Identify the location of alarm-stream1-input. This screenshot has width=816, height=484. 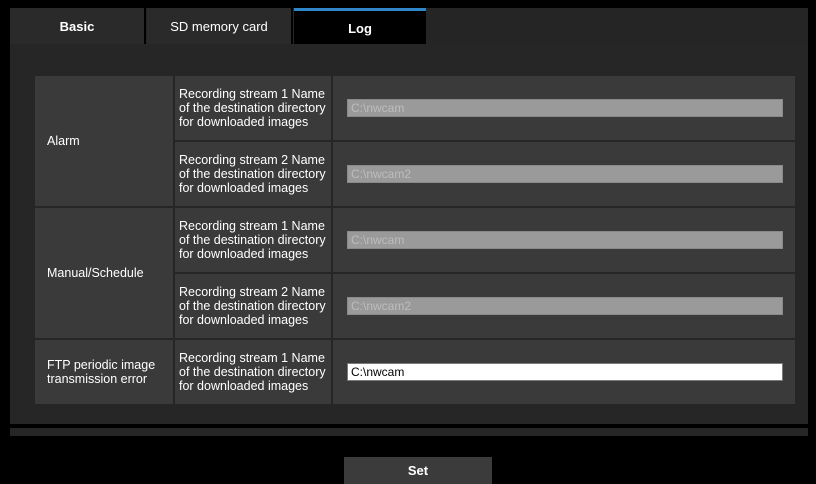
(565, 108).